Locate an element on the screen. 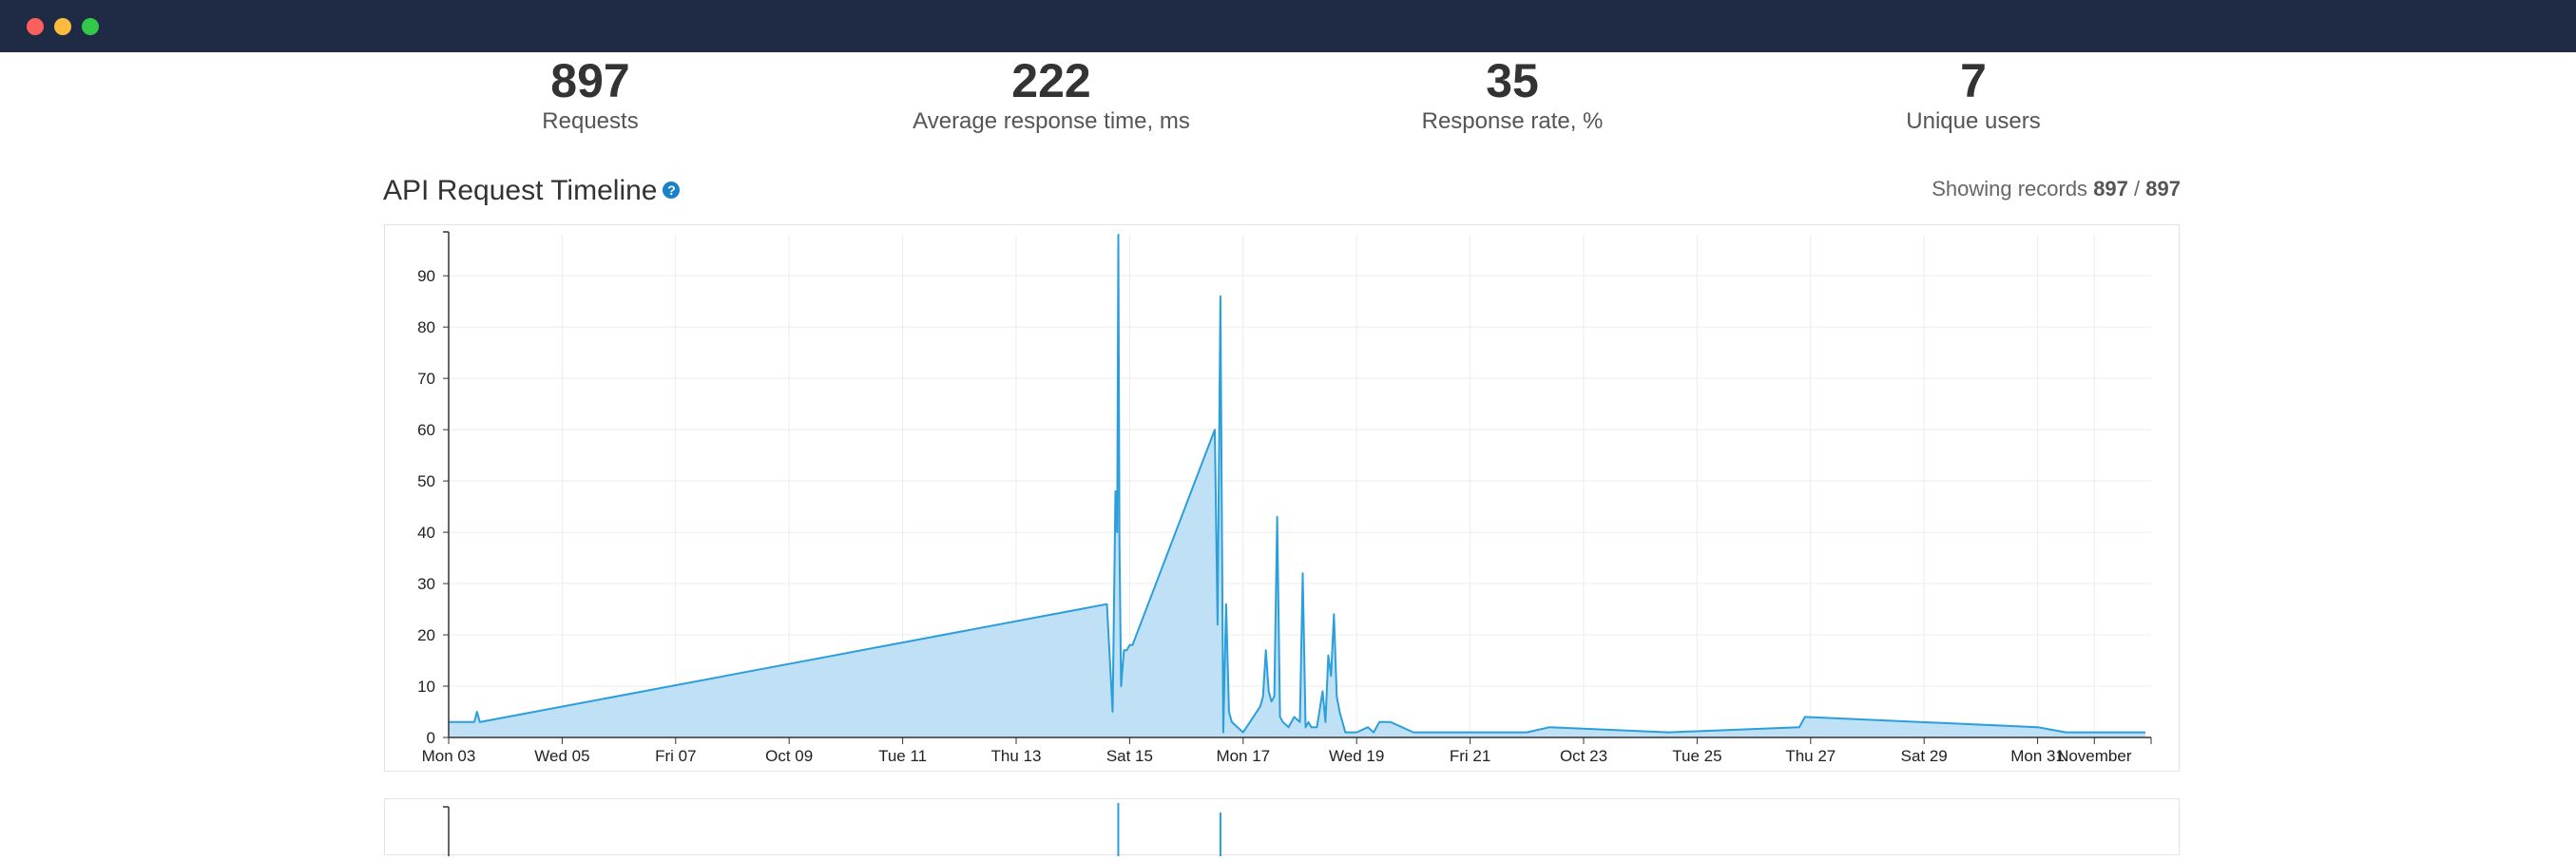 This screenshot has height=861, width=2576. close-window-button is located at coordinates (35, 26).